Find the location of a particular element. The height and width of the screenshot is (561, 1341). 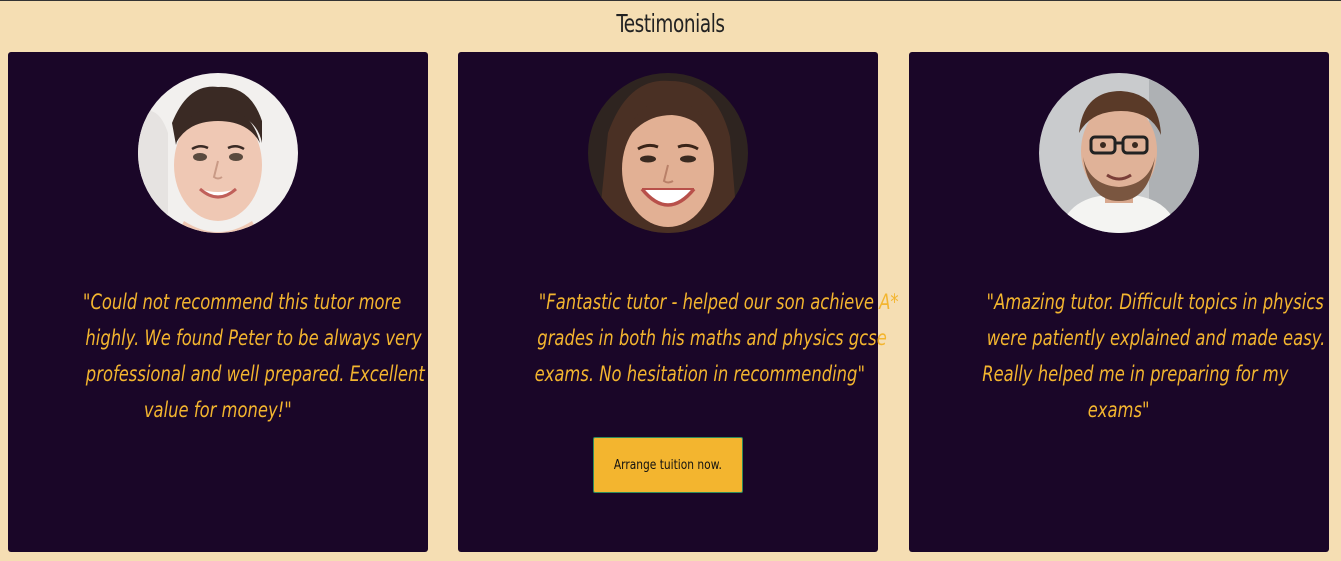

quote-line: "Could not recommend this tutor more is located at coordinates (242, 302).